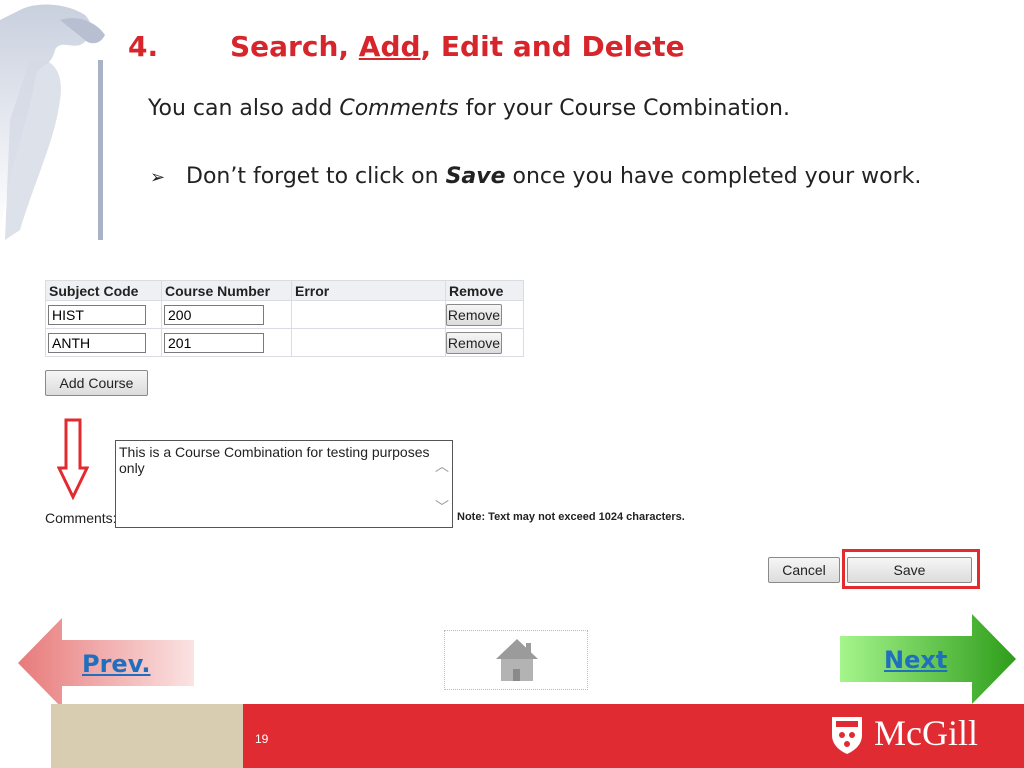  What do you see at coordinates (52, 122) in the screenshot?
I see `statue-illustration` at bounding box center [52, 122].